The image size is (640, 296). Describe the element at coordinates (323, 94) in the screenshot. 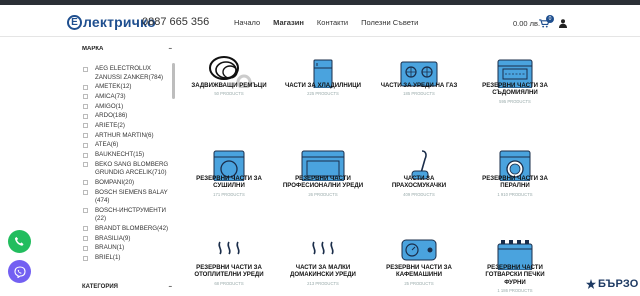

I see `category-count: 225 PRODUCTS` at that location.